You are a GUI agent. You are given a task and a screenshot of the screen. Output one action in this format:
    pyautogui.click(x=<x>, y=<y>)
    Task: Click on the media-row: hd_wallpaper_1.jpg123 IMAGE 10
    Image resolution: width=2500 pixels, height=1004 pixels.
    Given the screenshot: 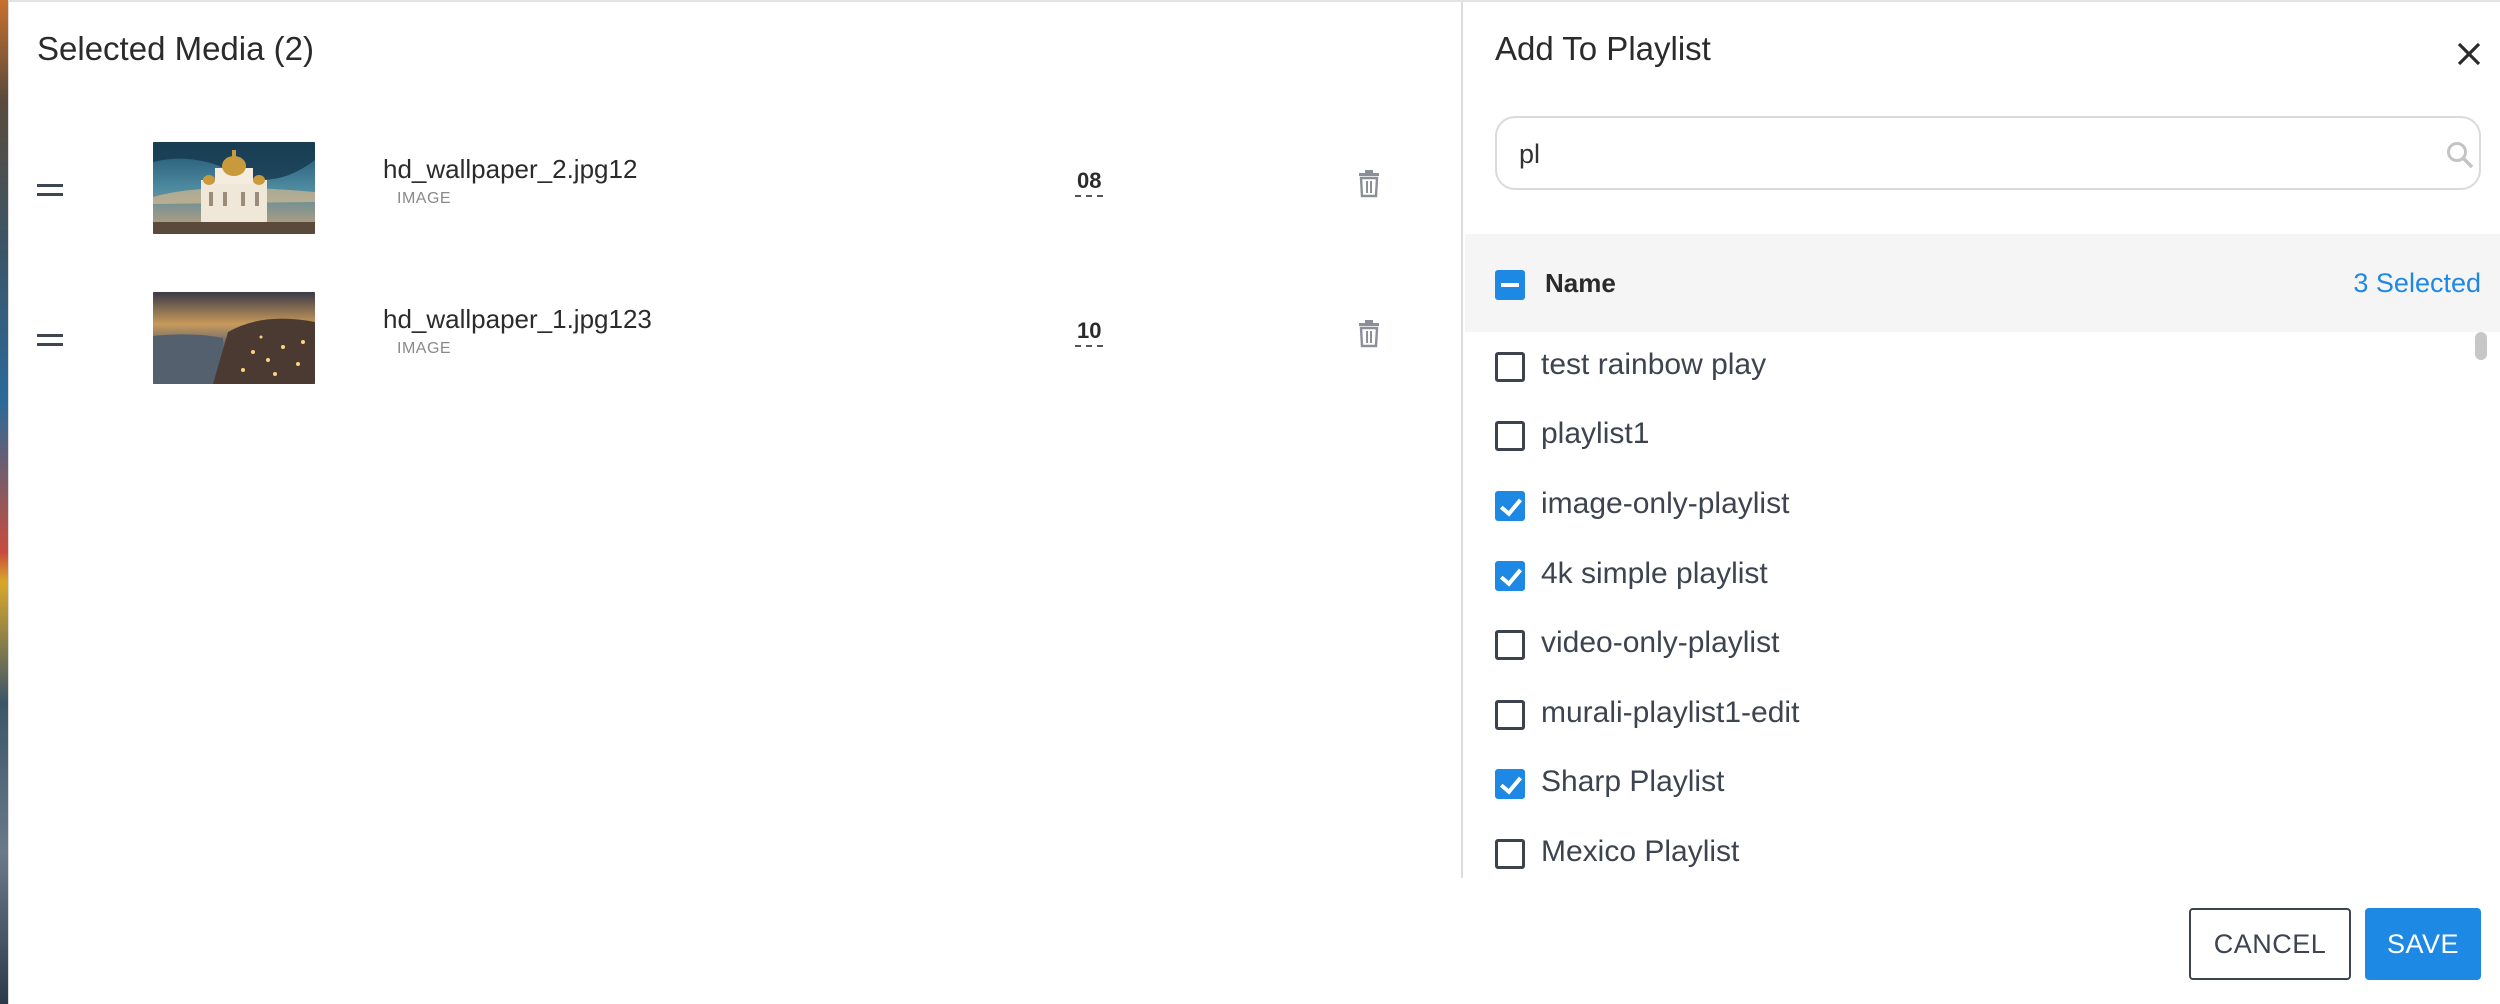 What is the action you would take?
    pyautogui.click(x=736, y=362)
    